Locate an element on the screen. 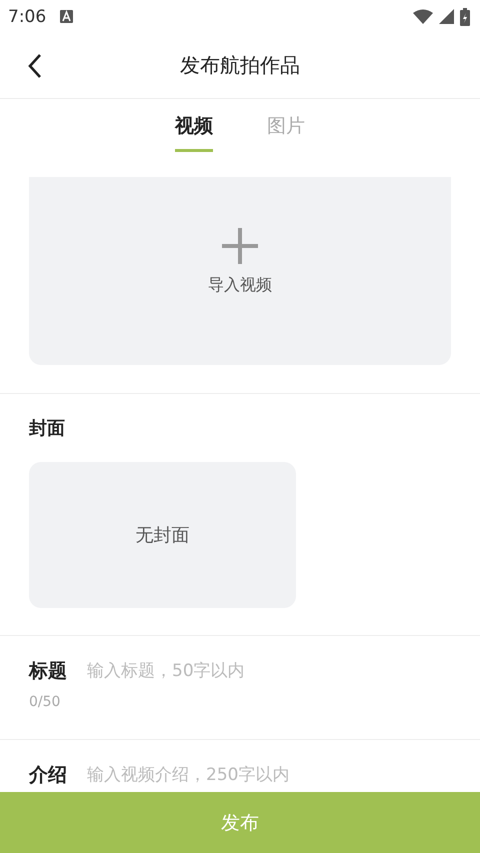 The image size is (480, 853). character-counter: 0/50 is located at coordinates (45, 702).